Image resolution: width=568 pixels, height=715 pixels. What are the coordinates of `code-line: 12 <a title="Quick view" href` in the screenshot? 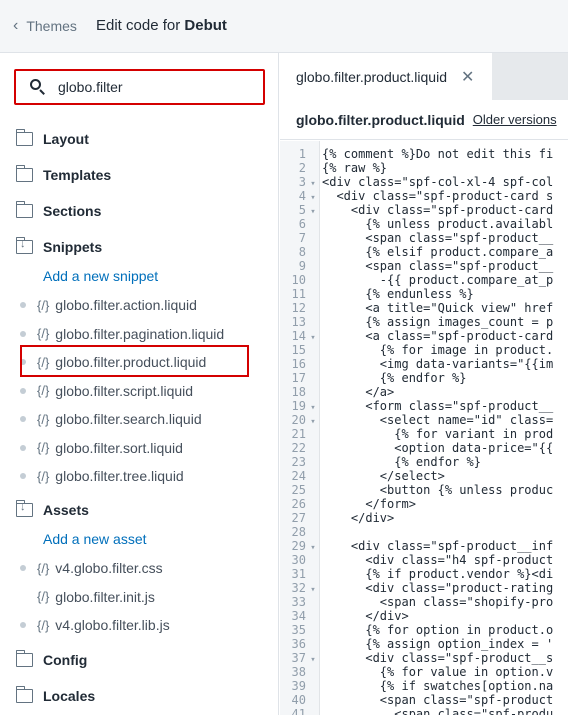 It's located at (417, 308).